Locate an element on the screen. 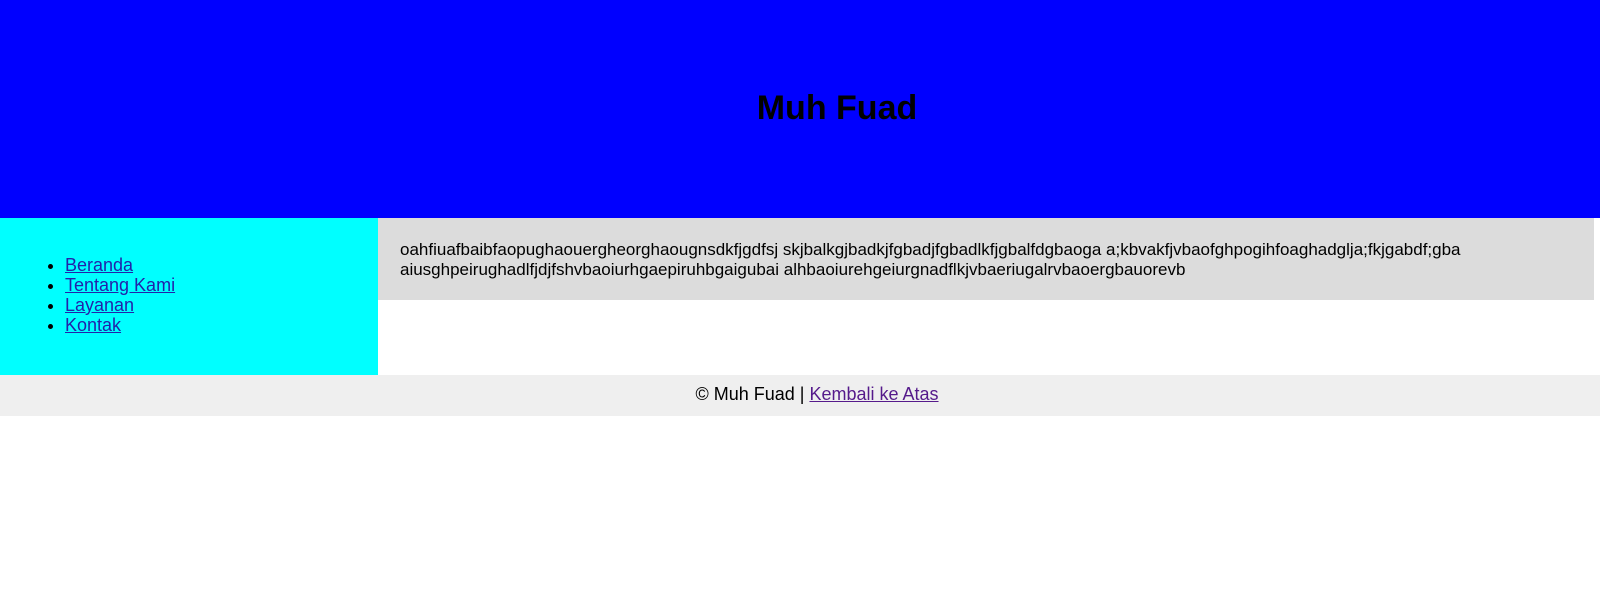 The image size is (1600, 600). nav-link-kontak: Kontak is located at coordinates (93, 325).